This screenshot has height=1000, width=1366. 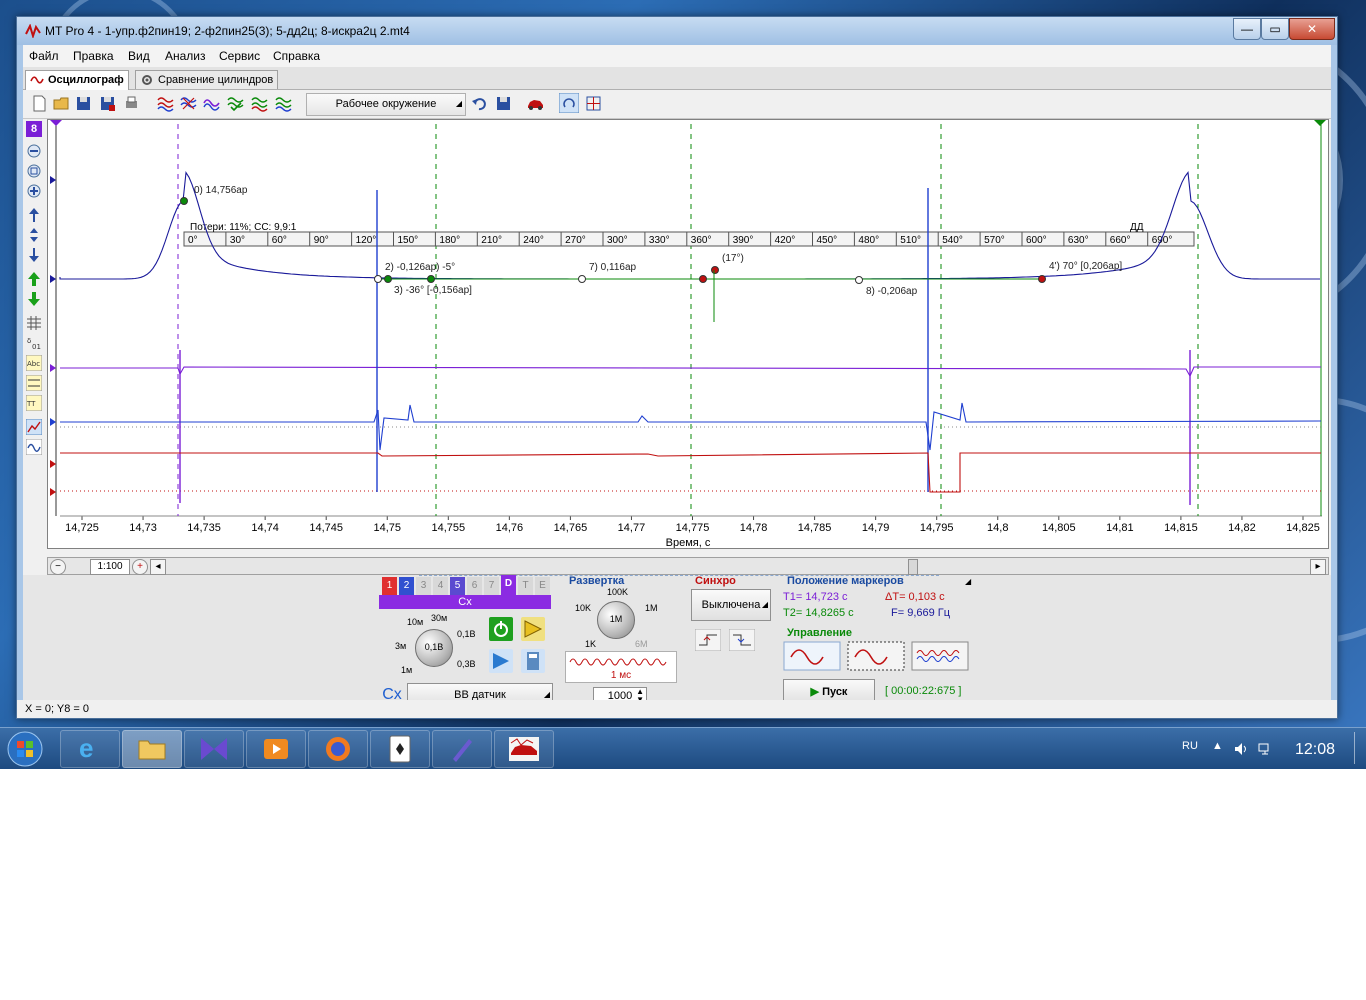 What do you see at coordinates (462, 749) in the screenshot?
I see `taskbar-app-tool` at bounding box center [462, 749].